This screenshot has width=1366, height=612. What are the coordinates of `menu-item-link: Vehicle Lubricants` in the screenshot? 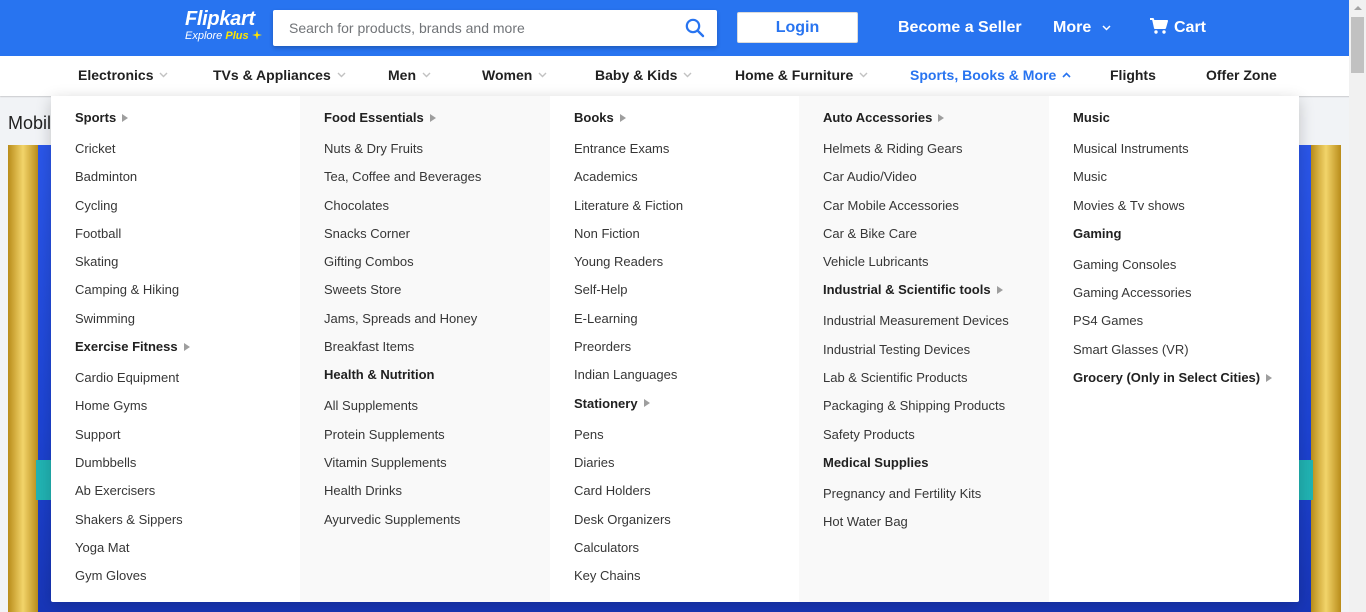 It's located at (936, 266).